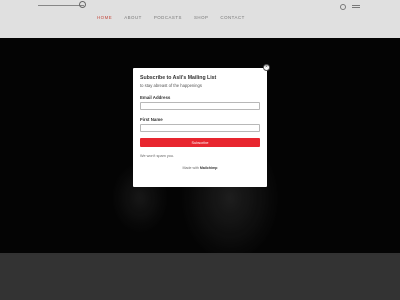 This screenshot has width=400, height=300. What do you see at coordinates (209, 168) in the screenshot?
I see `mailchimp-link: Mailchimp` at bounding box center [209, 168].